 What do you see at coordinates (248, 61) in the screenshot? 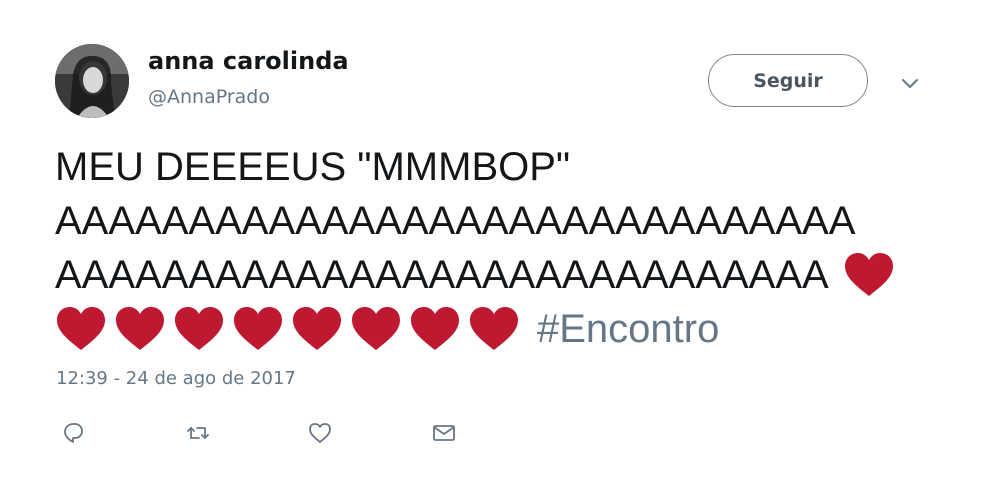
I see `display-name: anna carolinda` at bounding box center [248, 61].